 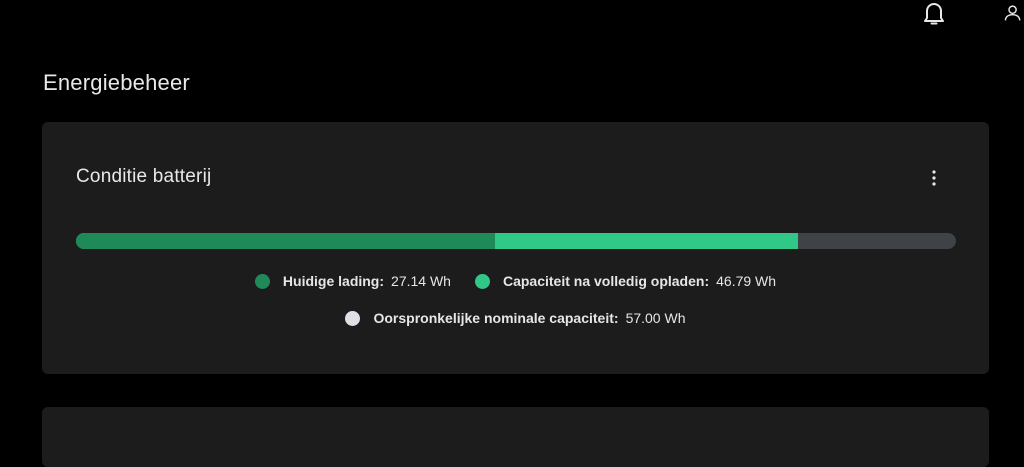 What do you see at coordinates (496, 318) in the screenshot?
I see `legend-label: Oorspronkelijke nominale capaciteit:` at bounding box center [496, 318].